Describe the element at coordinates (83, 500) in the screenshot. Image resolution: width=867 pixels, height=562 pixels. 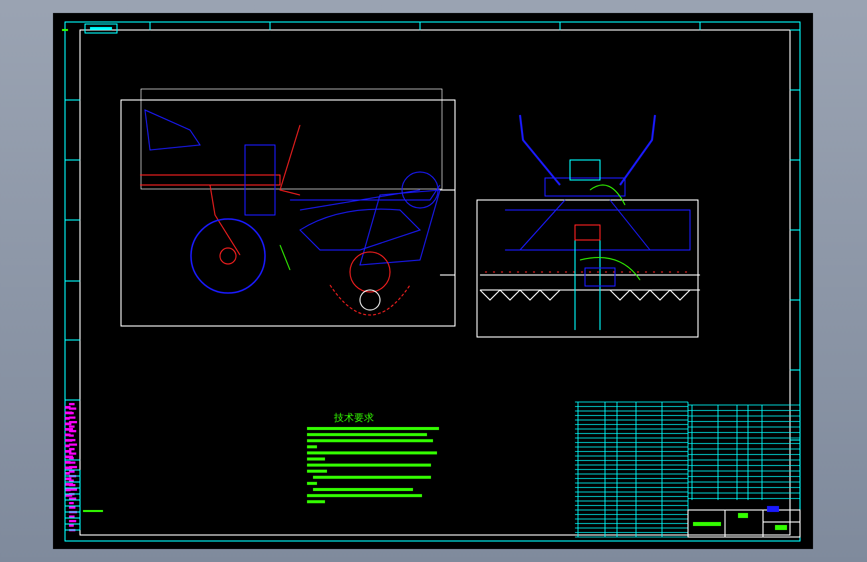
I see `revision-table-drawing` at that location.